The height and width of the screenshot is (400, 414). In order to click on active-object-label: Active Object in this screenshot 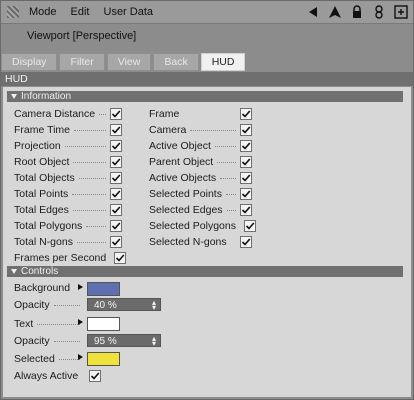, I will do `click(180, 146)`.